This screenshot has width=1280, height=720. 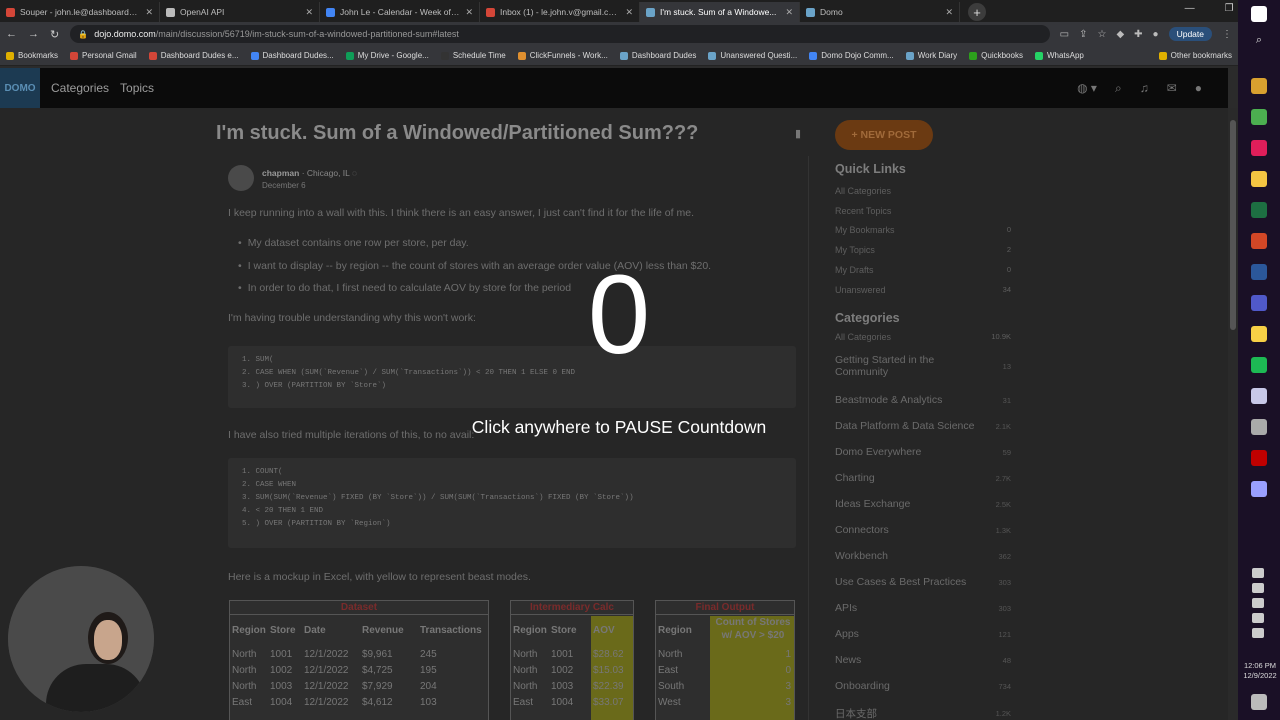 I want to click on countdown-number: 0, so click(x=619, y=314).